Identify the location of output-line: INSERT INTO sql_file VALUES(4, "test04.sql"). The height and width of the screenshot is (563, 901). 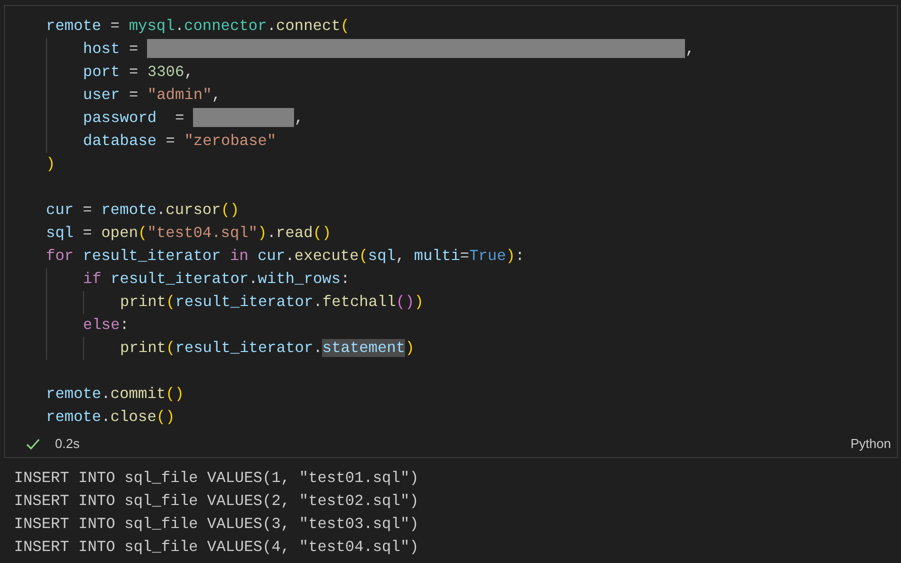
(216, 547).